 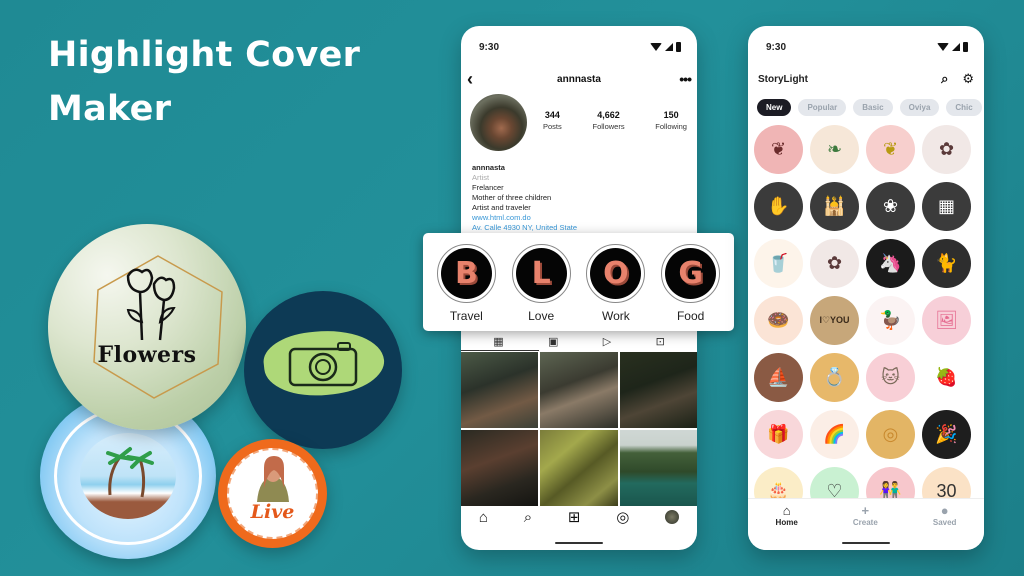 What do you see at coordinates (681, 79) in the screenshot?
I see `more-options-icon: •••` at bounding box center [681, 79].